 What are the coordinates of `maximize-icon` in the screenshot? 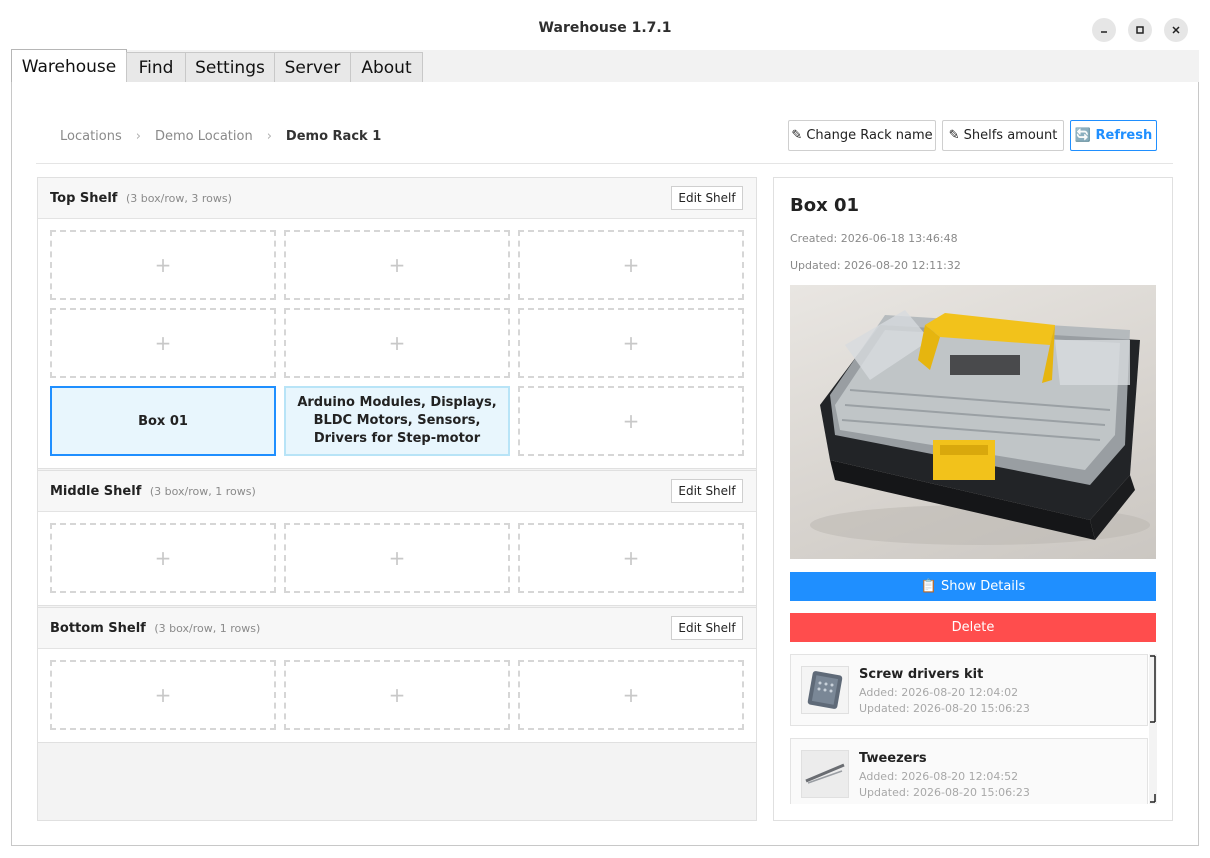 It's located at (1140, 30).